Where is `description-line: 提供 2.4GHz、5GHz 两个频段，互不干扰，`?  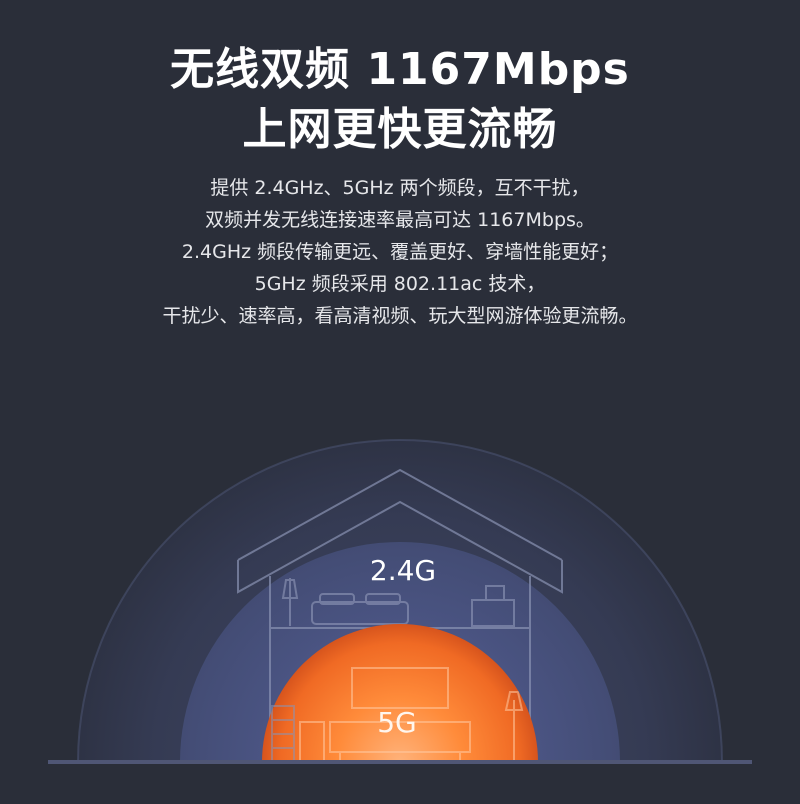
description-line: 提供 2.4GHz、5GHz 两个频段，互不干扰， is located at coordinates (400, 188).